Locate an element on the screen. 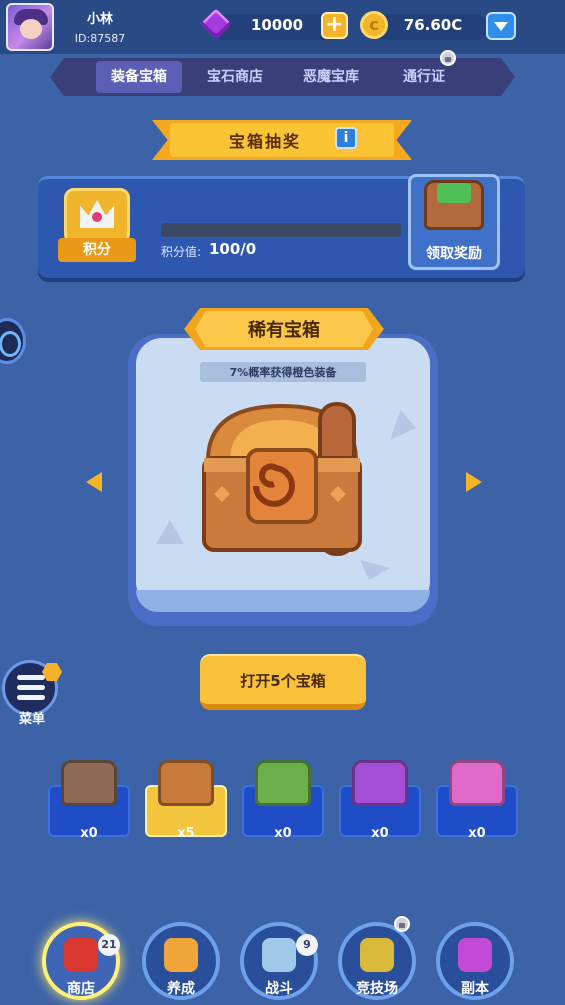 Image resolution: width=565 pixels, height=1005 pixels. tab-gem-shop: 宝石商店 is located at coordinates (235, 77).